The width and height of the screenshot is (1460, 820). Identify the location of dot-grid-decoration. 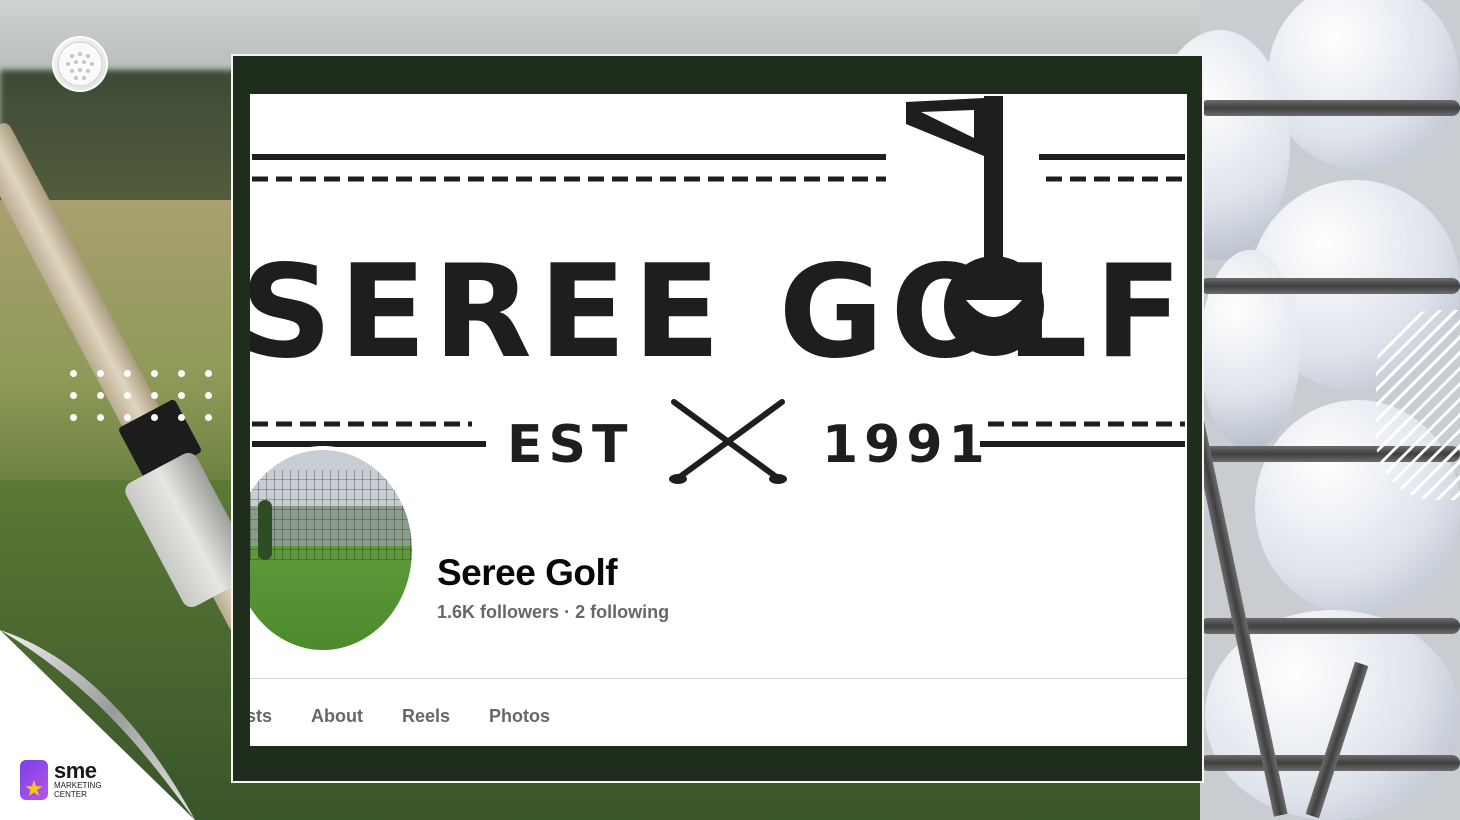
(146, 396).